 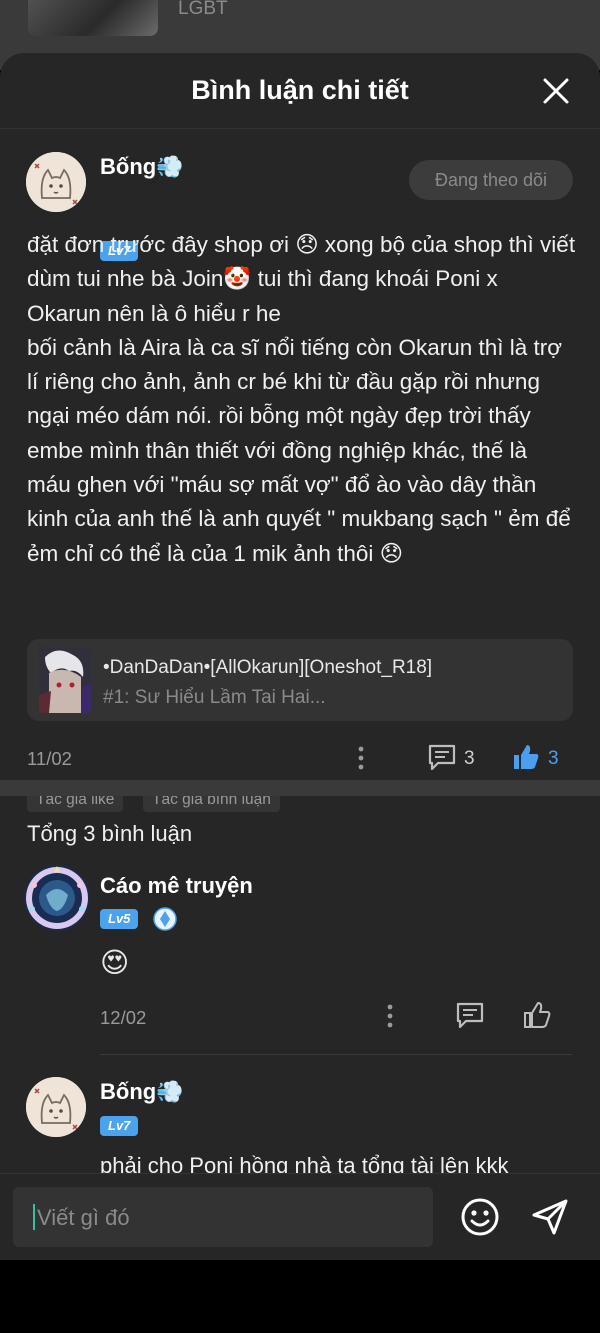 I want to click on comment-count: 3, so click(x=469, y=758).